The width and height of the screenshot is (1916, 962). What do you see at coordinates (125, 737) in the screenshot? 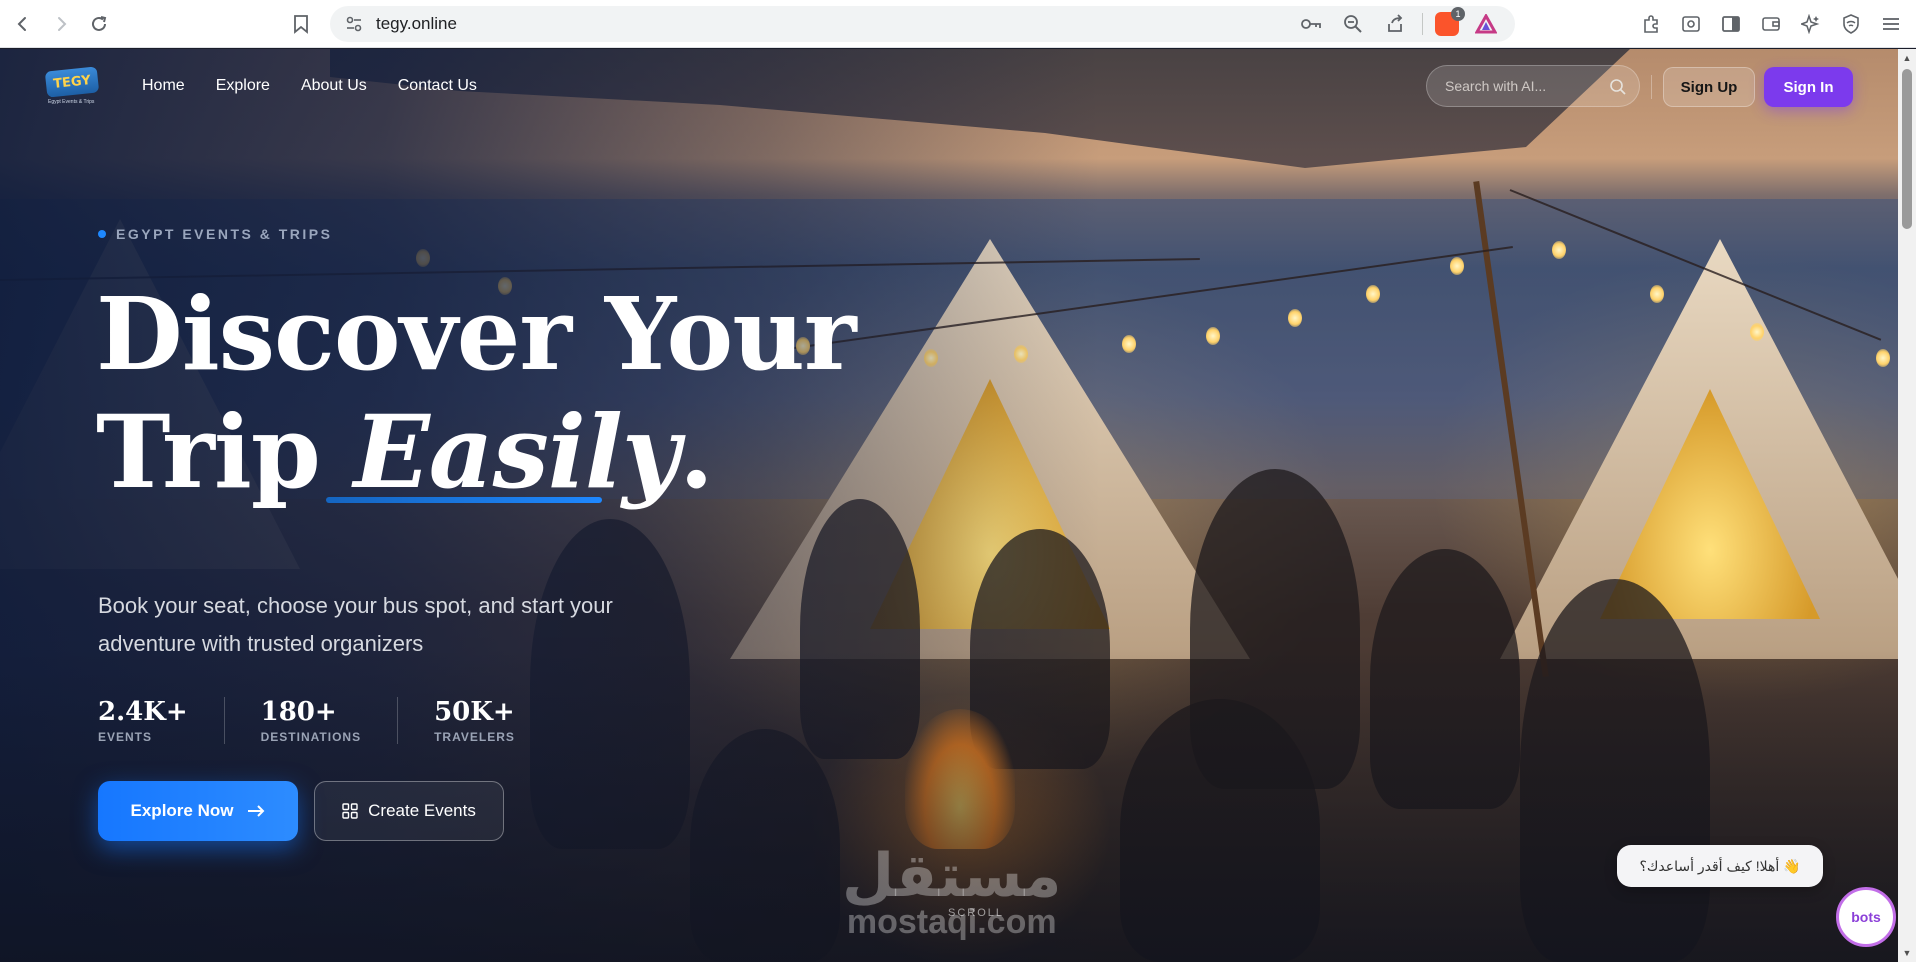
I see `stat-label: EVENTS` at bounding box center [125, 737].